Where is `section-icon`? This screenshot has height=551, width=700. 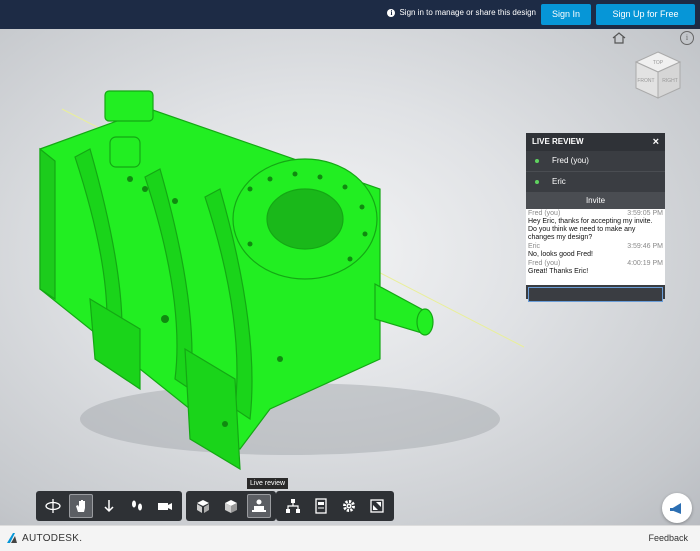
section-icon is located at coordinates (231, 506).